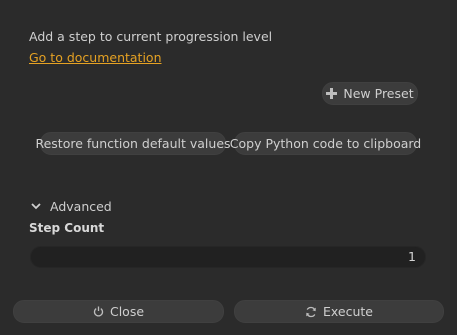 The width and height of the screenshot is (457, 335). I want to click on step-count-input: 1, so click(228, 257).